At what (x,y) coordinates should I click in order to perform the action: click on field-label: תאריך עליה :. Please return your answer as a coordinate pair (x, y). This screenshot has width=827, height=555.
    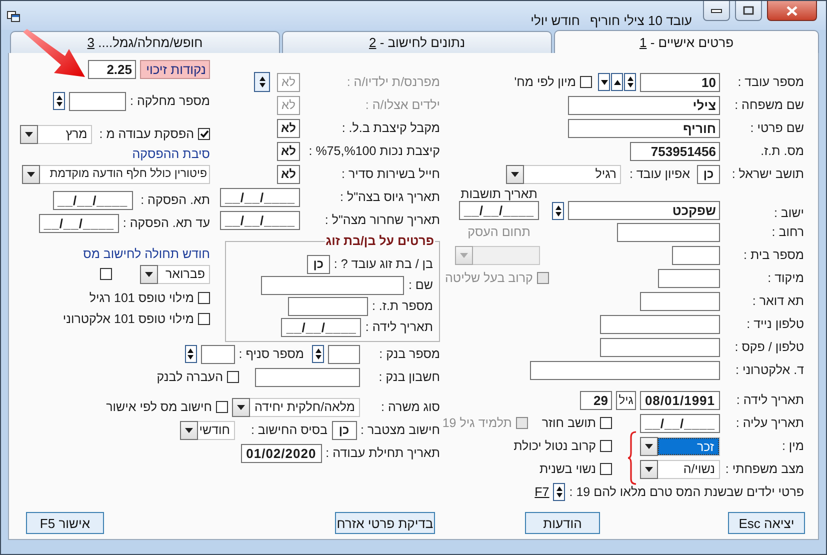
    Looking at the image, I should click on (769, 423).